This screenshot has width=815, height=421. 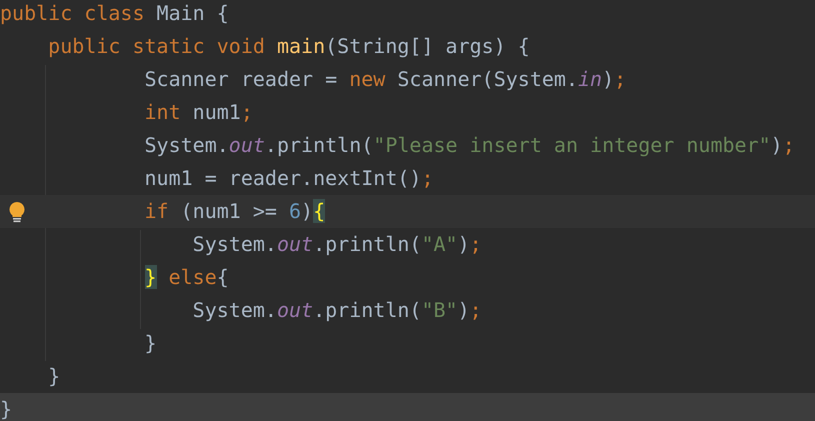 I want to click on code-line: public static void main(String[] args) {, so click(x=288, y=46).